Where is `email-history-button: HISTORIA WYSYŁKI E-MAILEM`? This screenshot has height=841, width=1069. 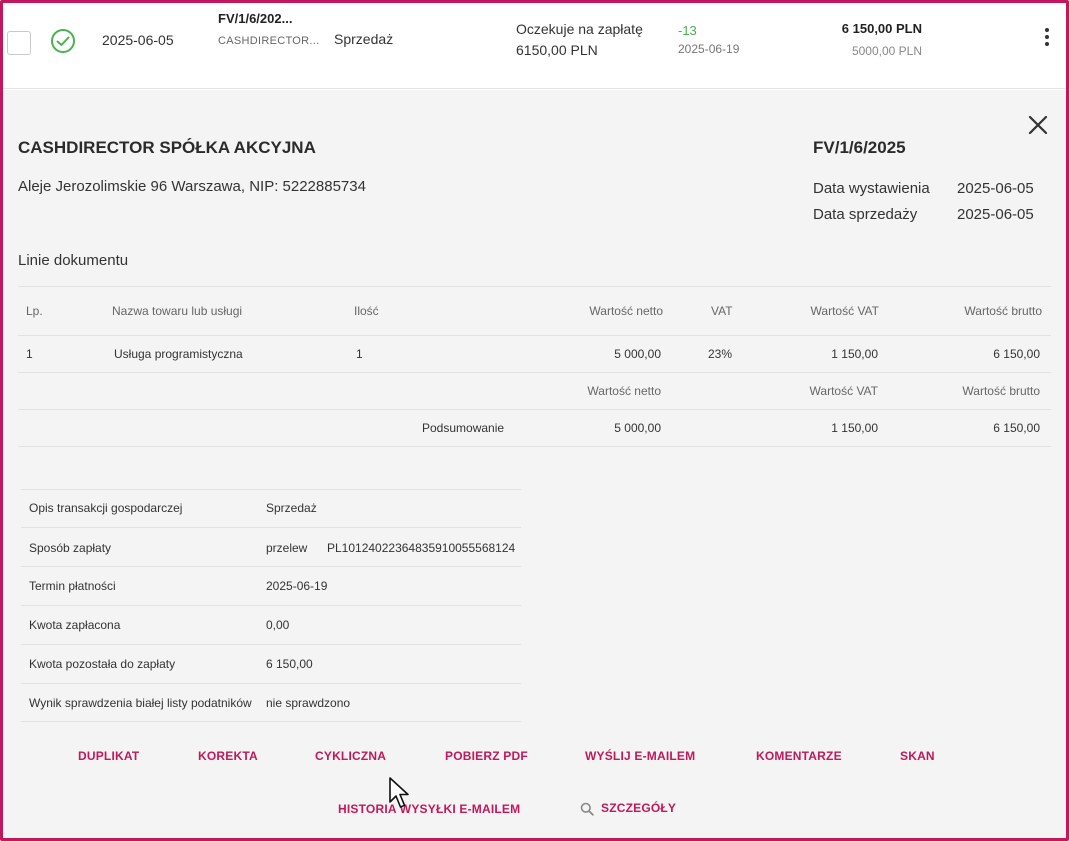
email-history-button: HISTORIA WYSYŁKI E-MAILEM is located at coordinates (429, 809).